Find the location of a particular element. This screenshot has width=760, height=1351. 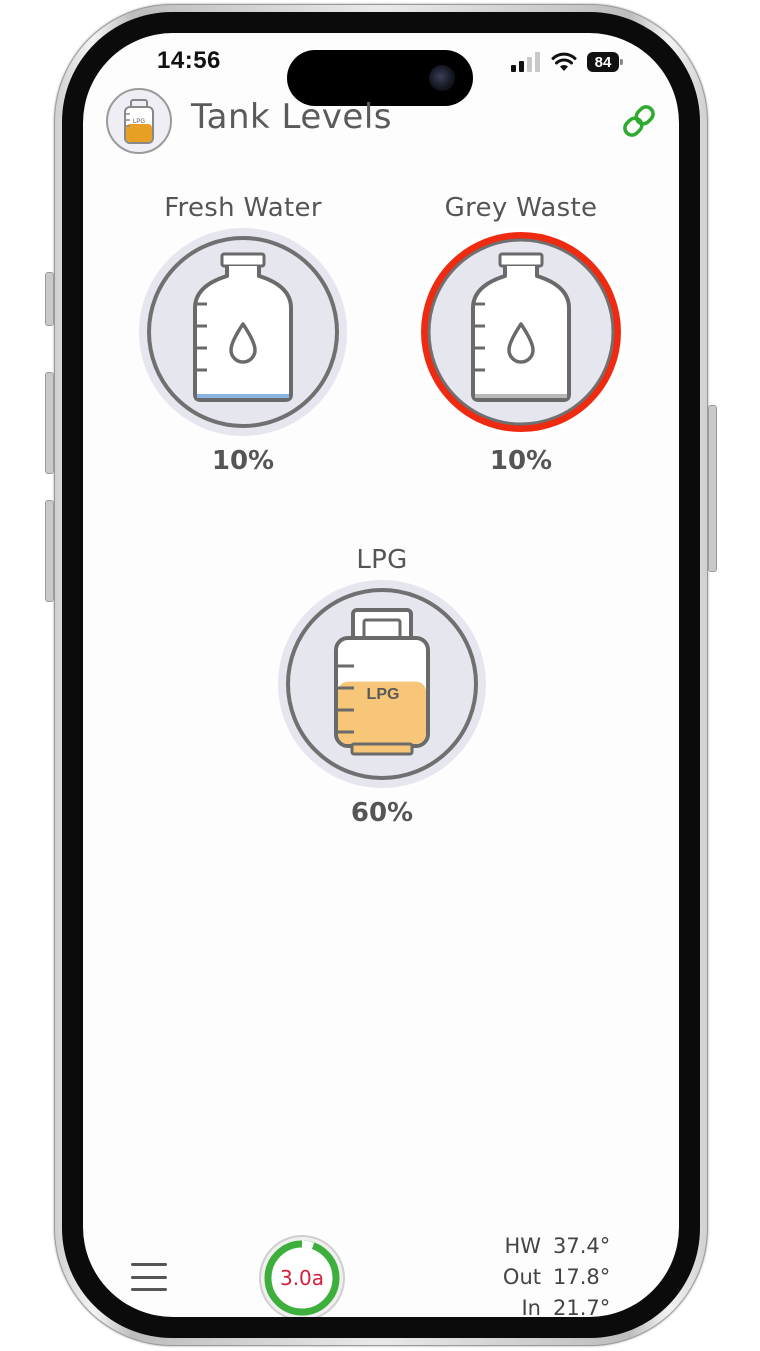

tank-fresh-water: Fresh Water 10% is located at coordinates (243, 332).